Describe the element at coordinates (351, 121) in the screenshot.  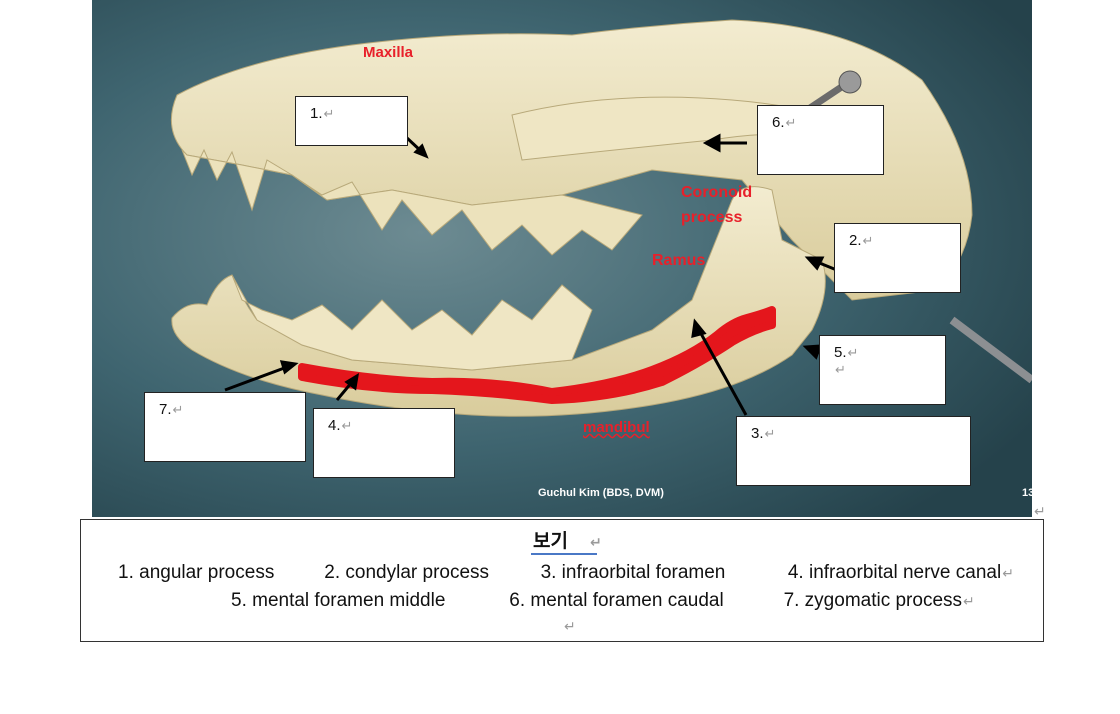
I see `answer-box-1: 1.↵` at that location.